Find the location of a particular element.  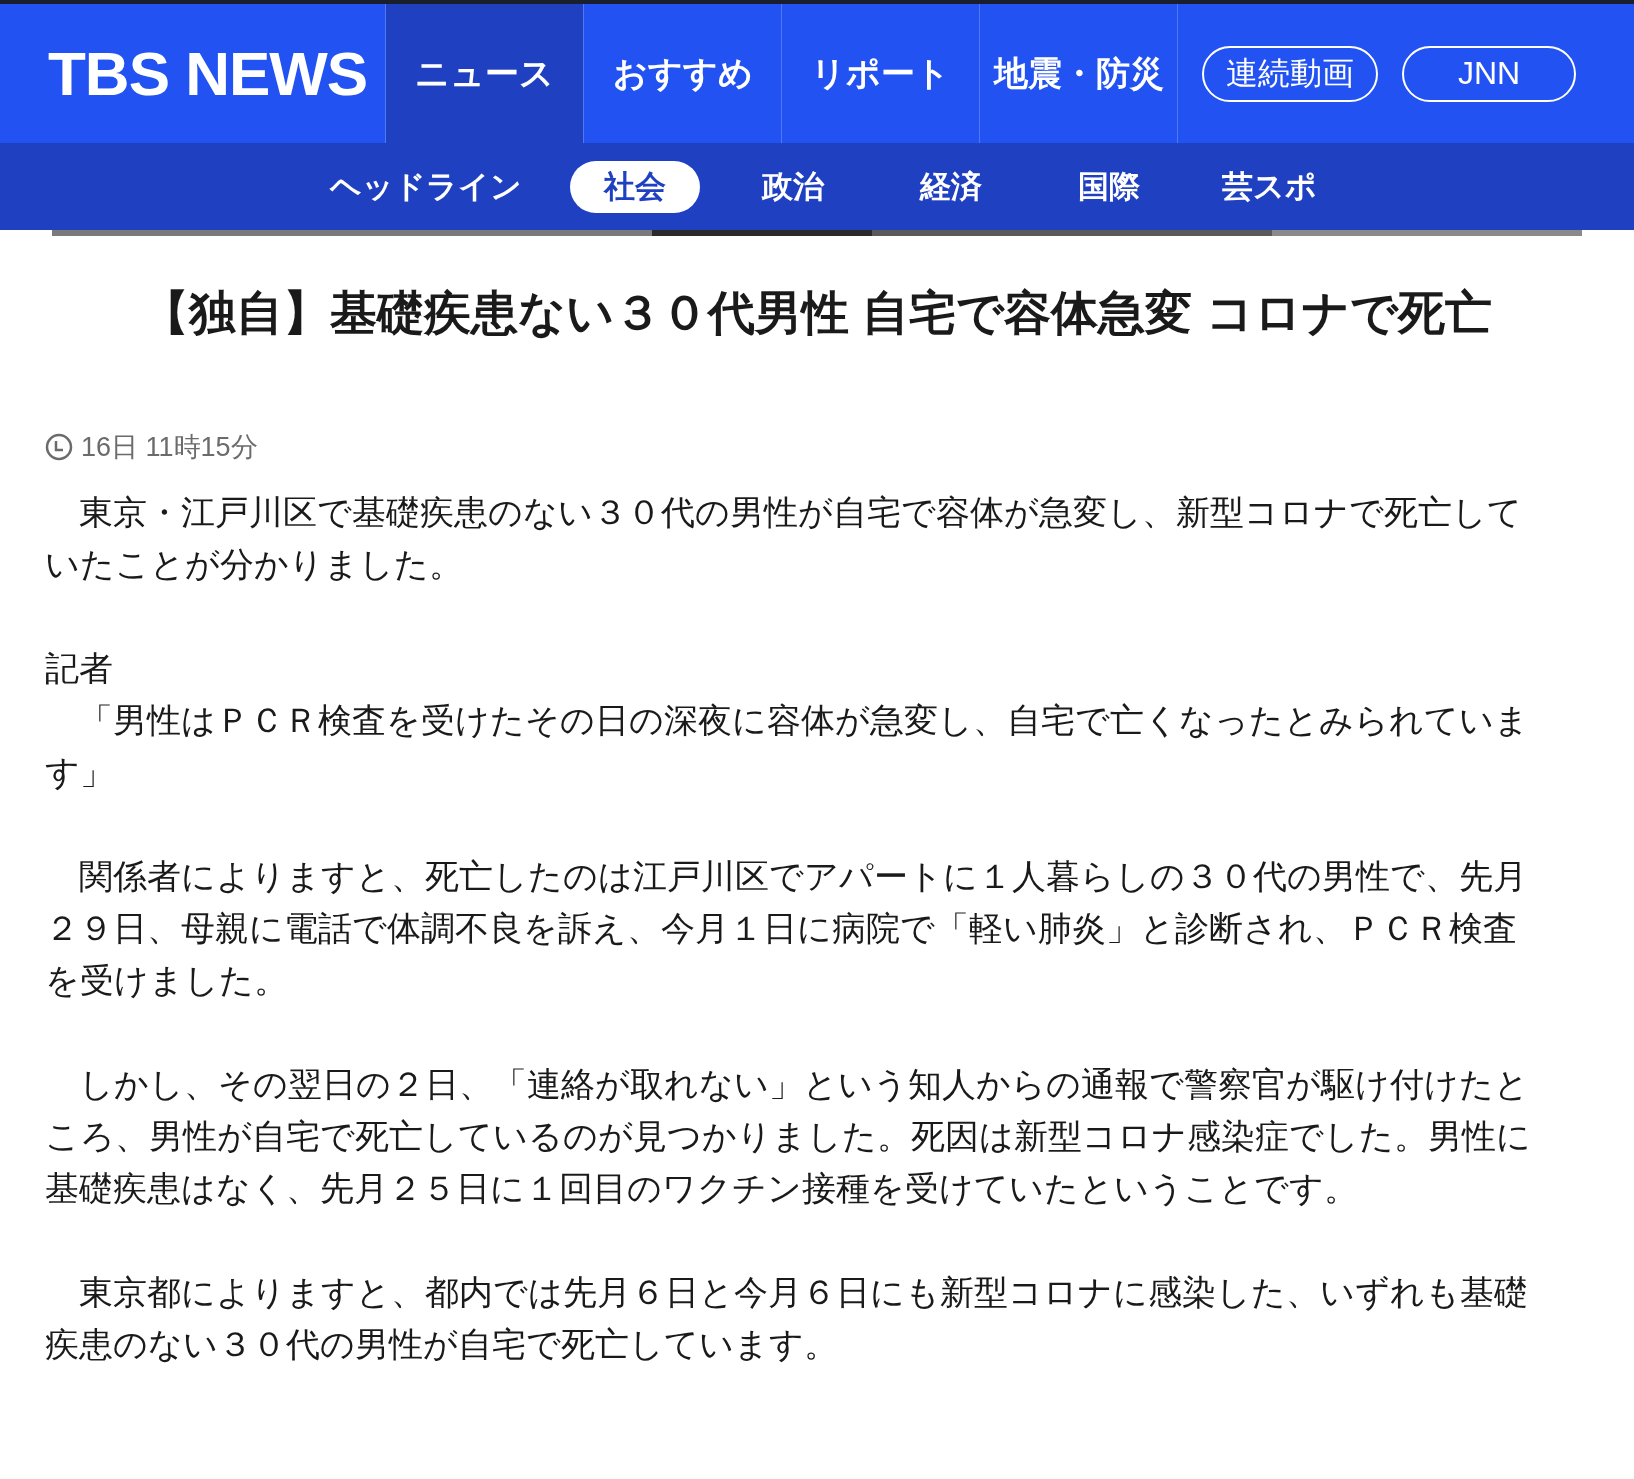

clock-icon is located at coordinates (59, 447).